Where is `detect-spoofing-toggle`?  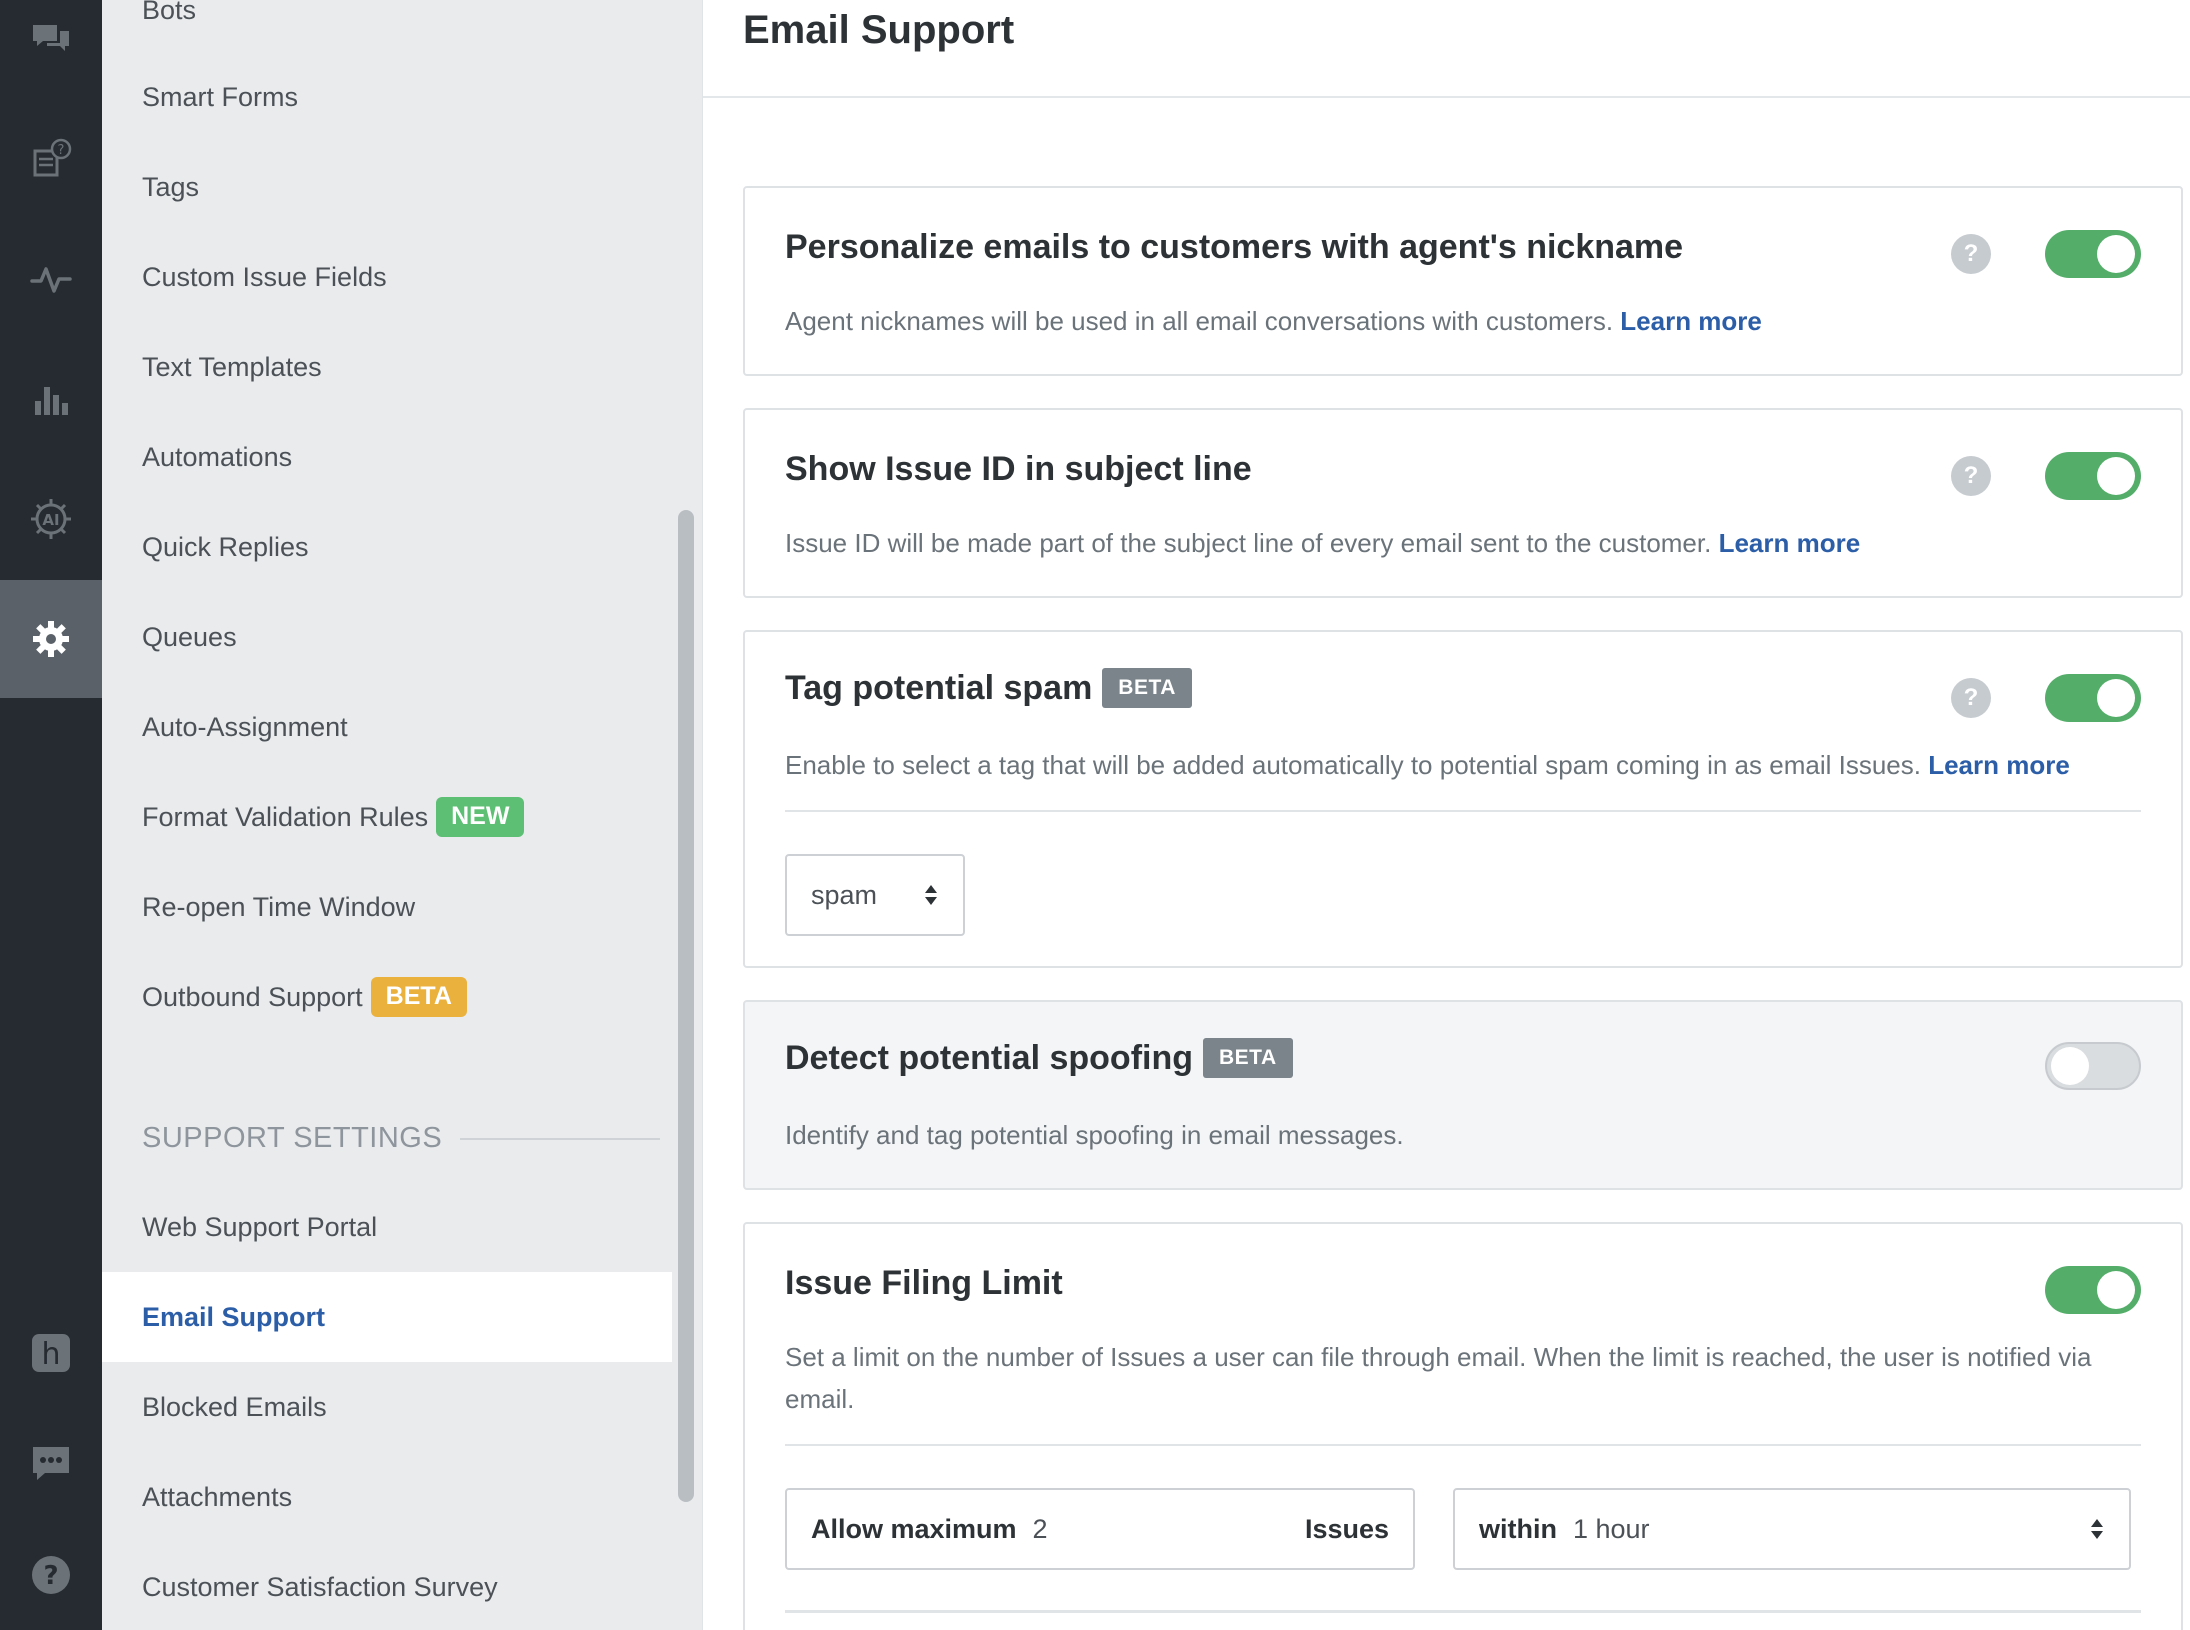
detect-spoofing-toggle is located at coordinates (2093, 1066).